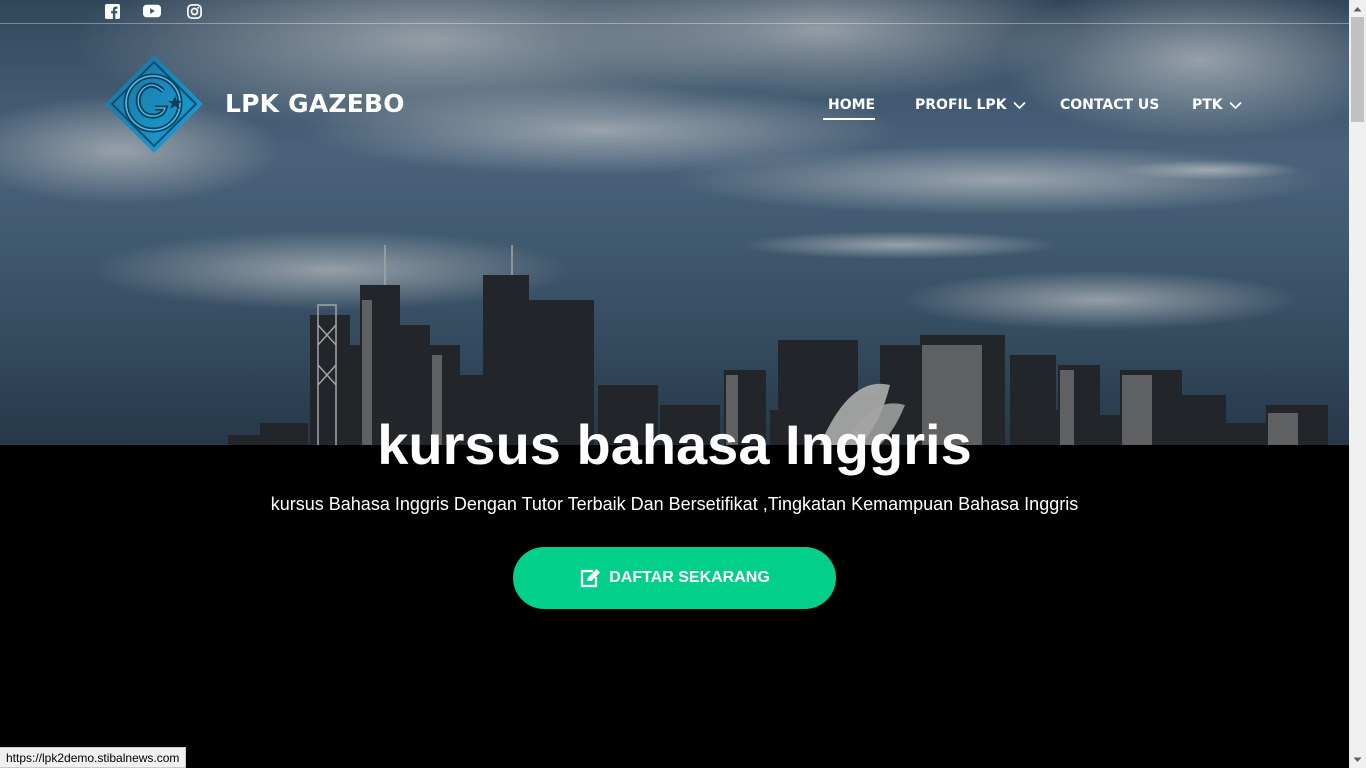 The image size is (1366, 768). What do you see at coordinates (674, 444) in the screenshot?
I see `hero-title: kursus bahasa Inggris` at bounding box center [674, 444].